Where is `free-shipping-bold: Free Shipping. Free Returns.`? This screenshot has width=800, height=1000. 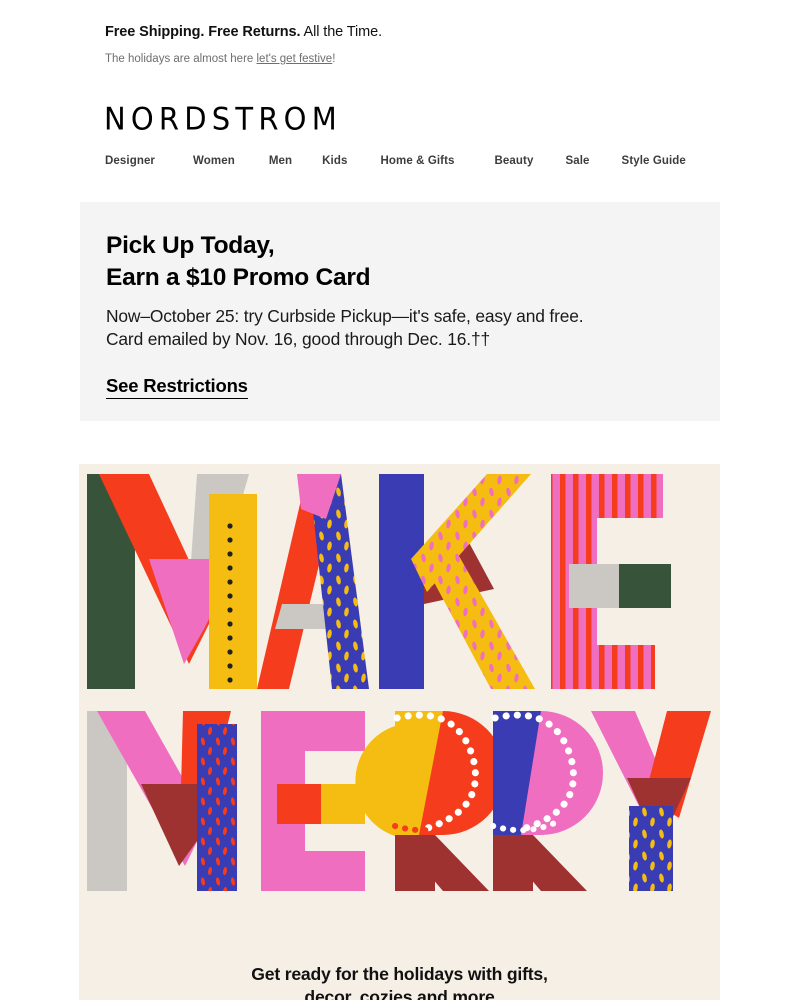
free-shipping-bold: Free Shipping. Free Returns. is located at coordinates (203, 32).